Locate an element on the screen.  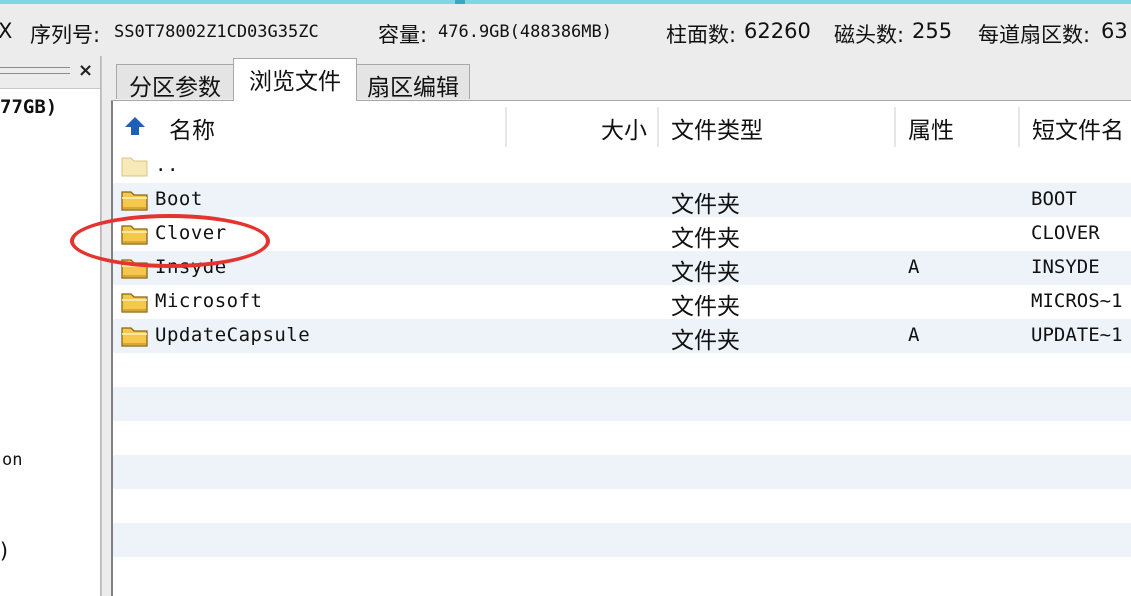
column-name-label: 名称 is located at coordinates (192, 131).